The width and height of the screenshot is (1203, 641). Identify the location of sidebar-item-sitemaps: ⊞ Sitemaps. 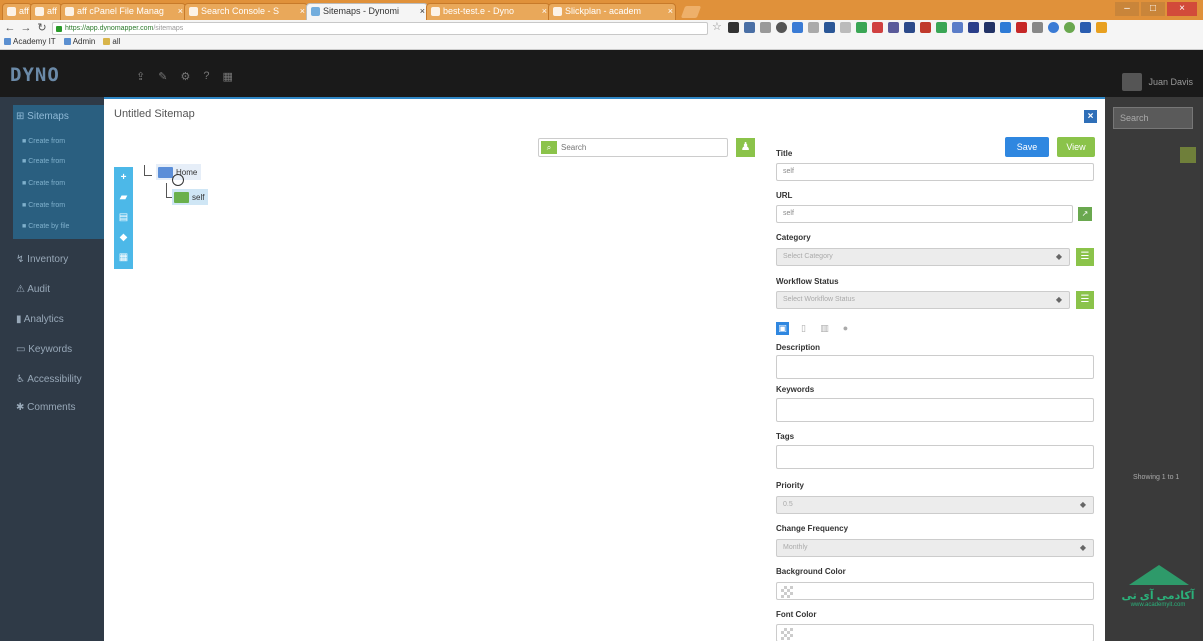
(42, 116).